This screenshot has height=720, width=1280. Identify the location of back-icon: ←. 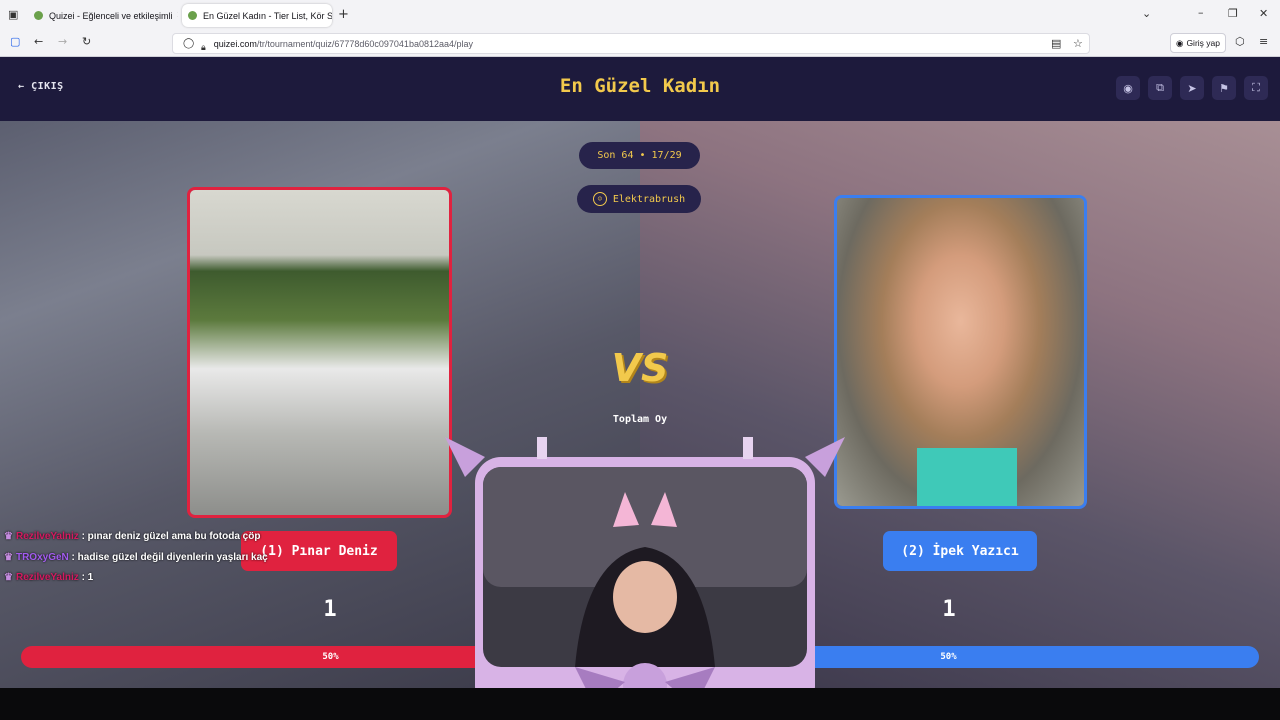
(38, 41).